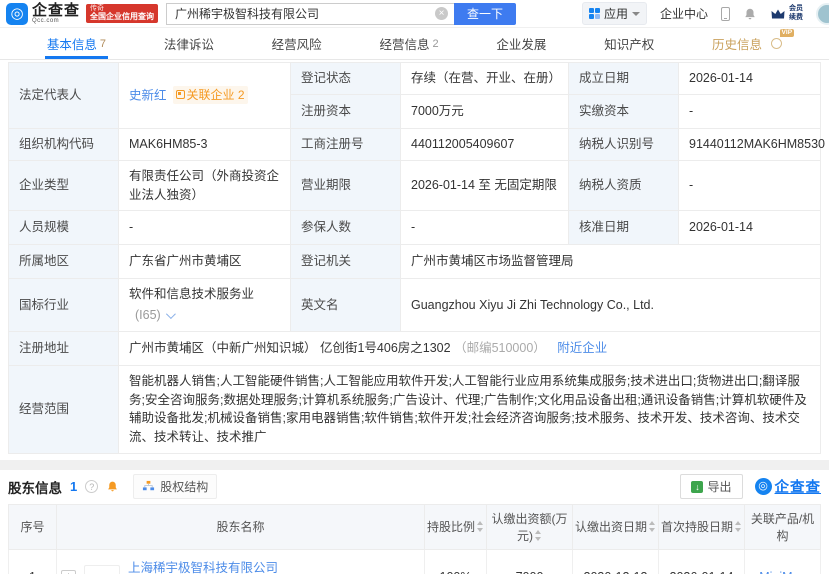 The width and height of the screenshot is (829, 574). What do you see at coordinates (414, 464) in the screenshot?
I see `section-divider` at bounding box center [414, 464].